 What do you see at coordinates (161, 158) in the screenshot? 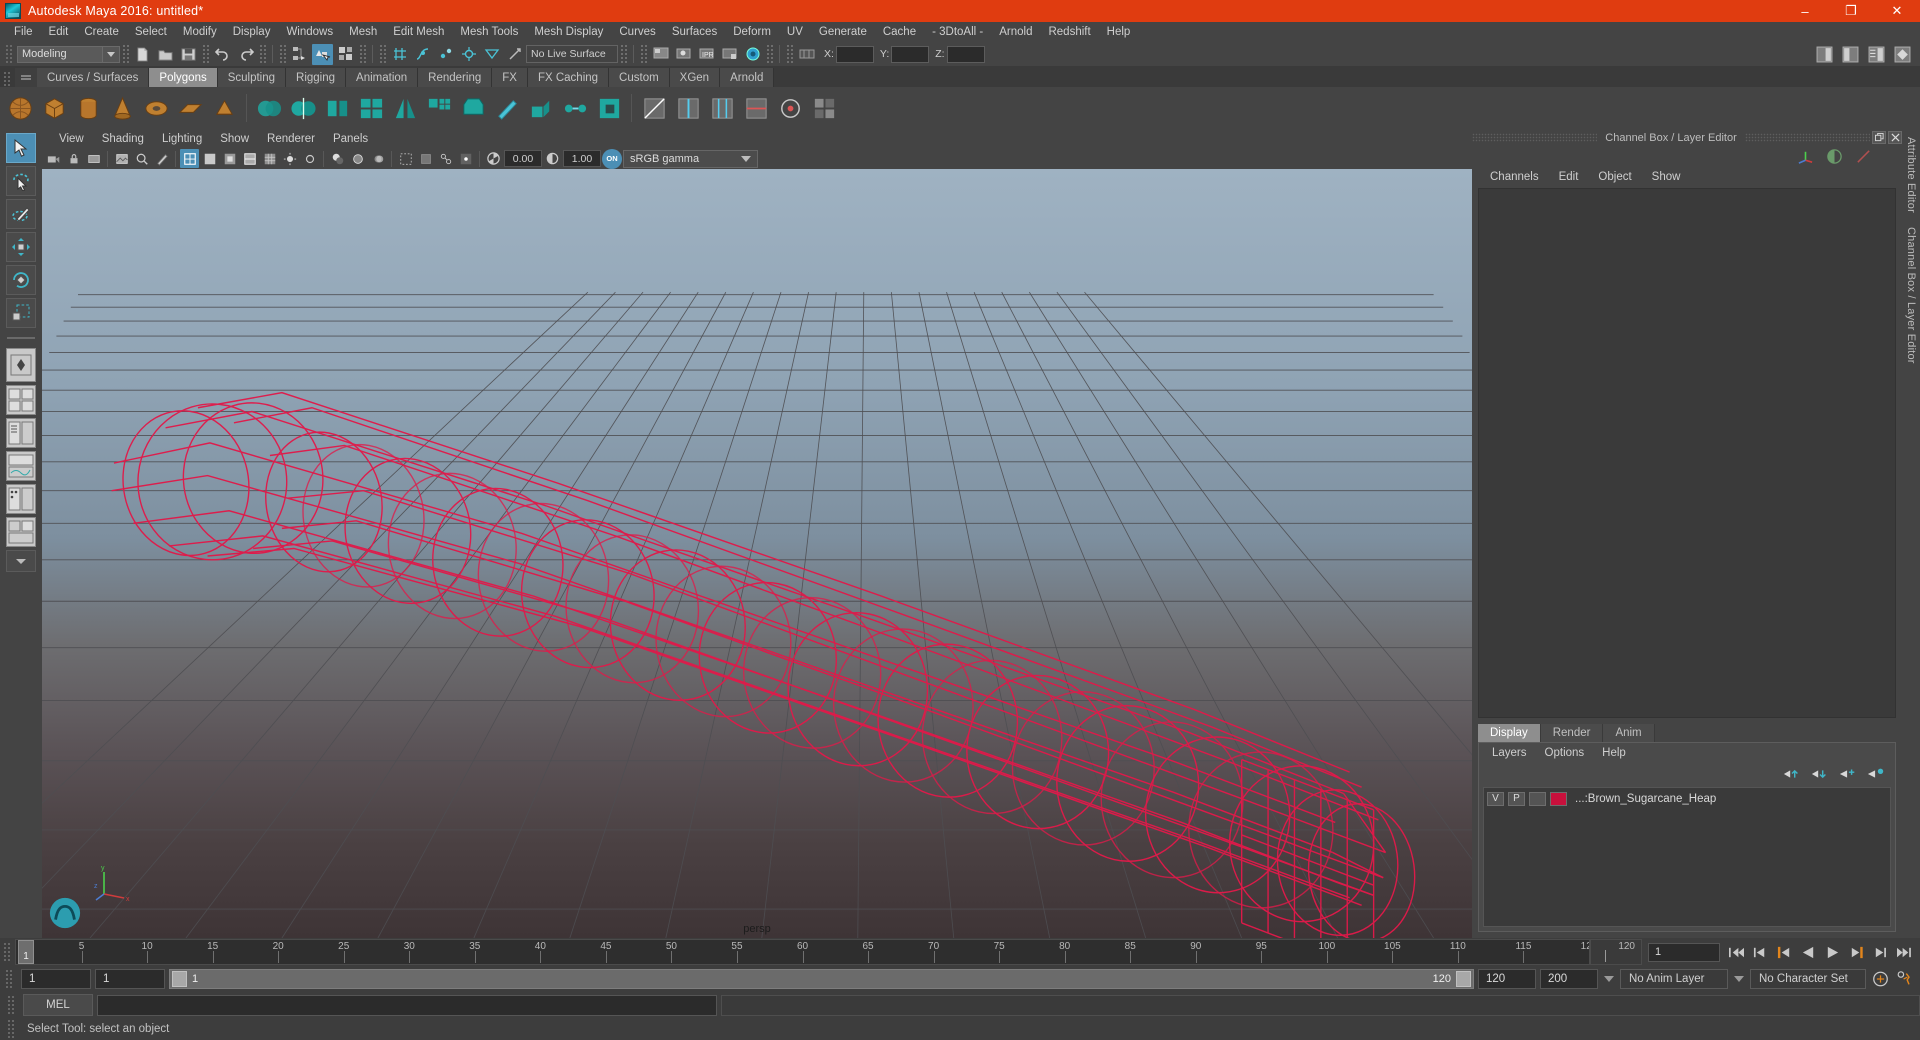
I see `grease-pencil-icon` at bounding box center [161, 158].